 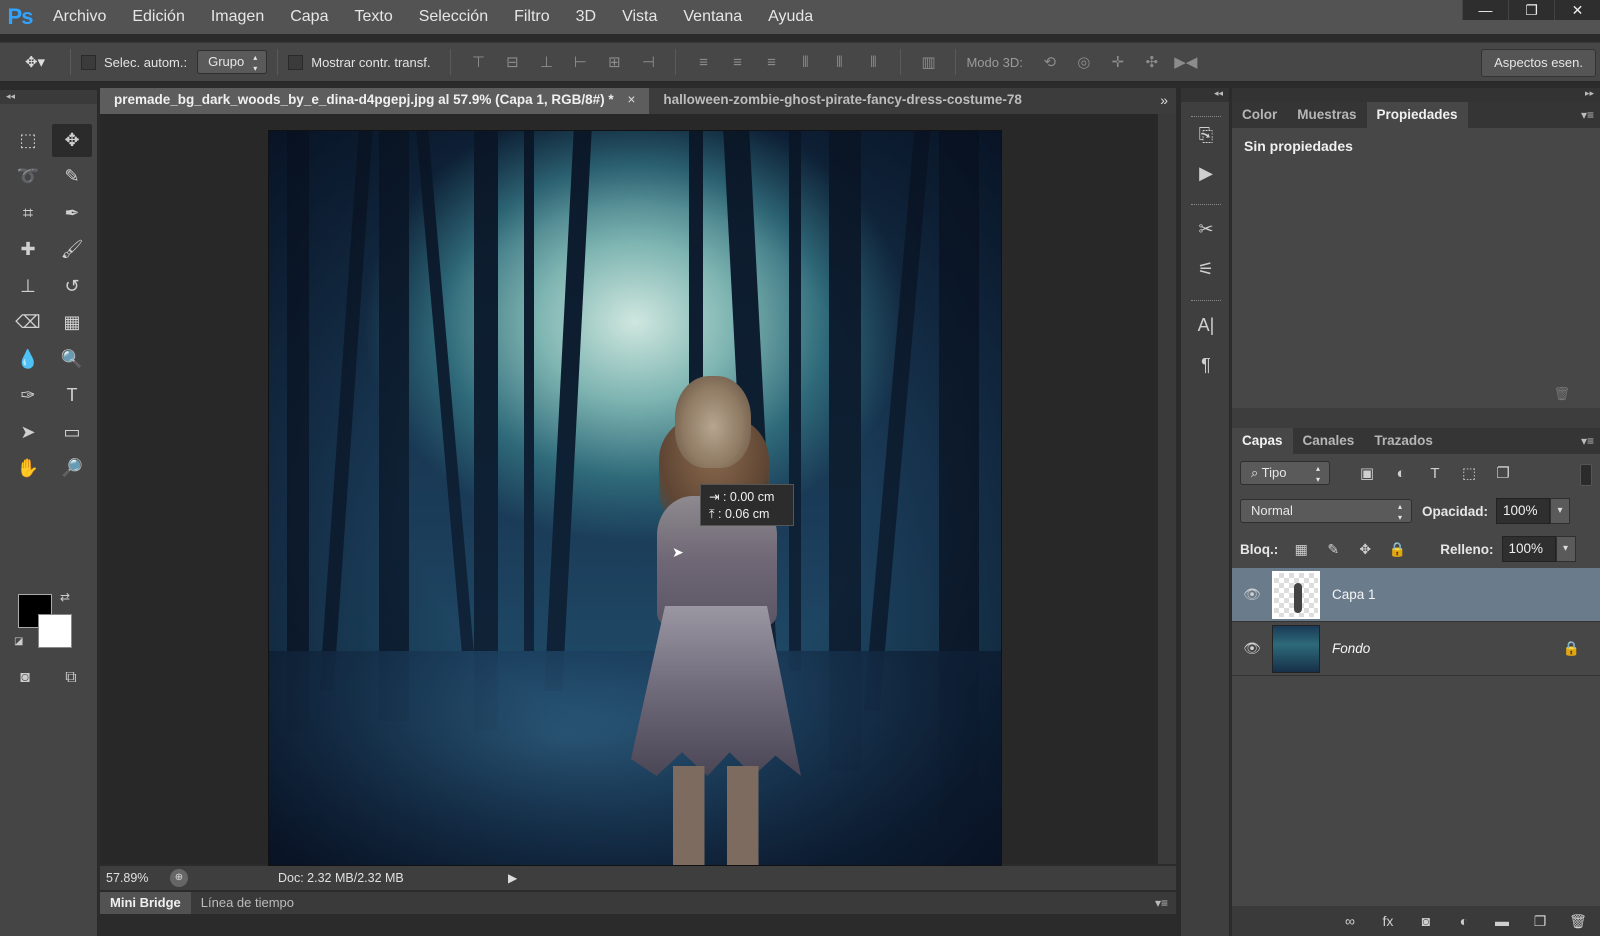 What do you see at coordinates (79, 17) in the screenshot?
I see `menu-archivo: Archivo` at bounding box center [79, 17].